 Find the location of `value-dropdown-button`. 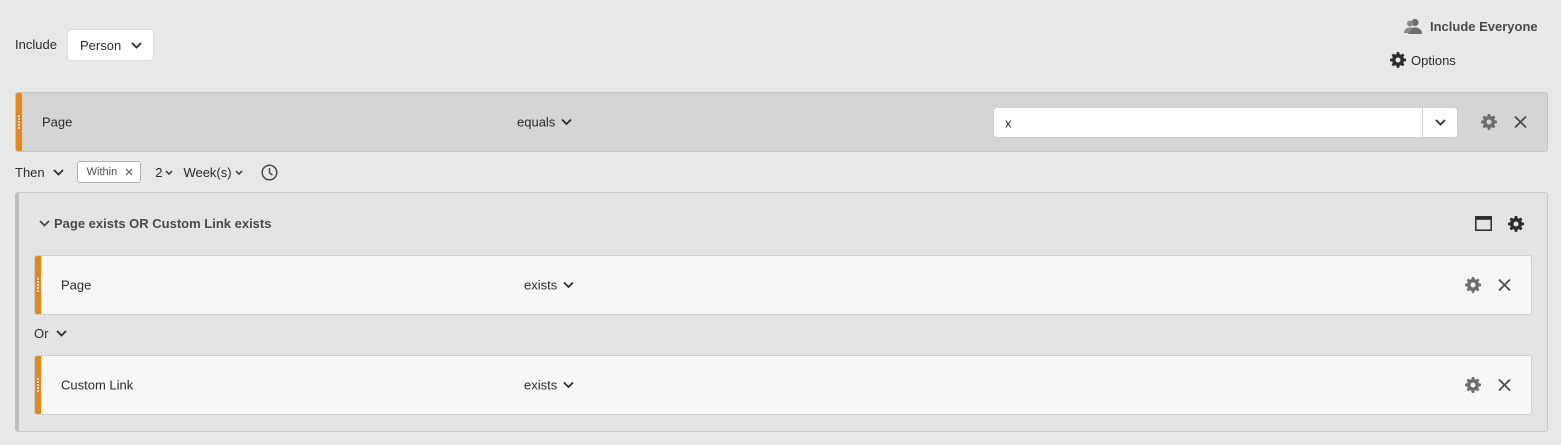

value-dropdown-button is located at coordinates (1439, 122).